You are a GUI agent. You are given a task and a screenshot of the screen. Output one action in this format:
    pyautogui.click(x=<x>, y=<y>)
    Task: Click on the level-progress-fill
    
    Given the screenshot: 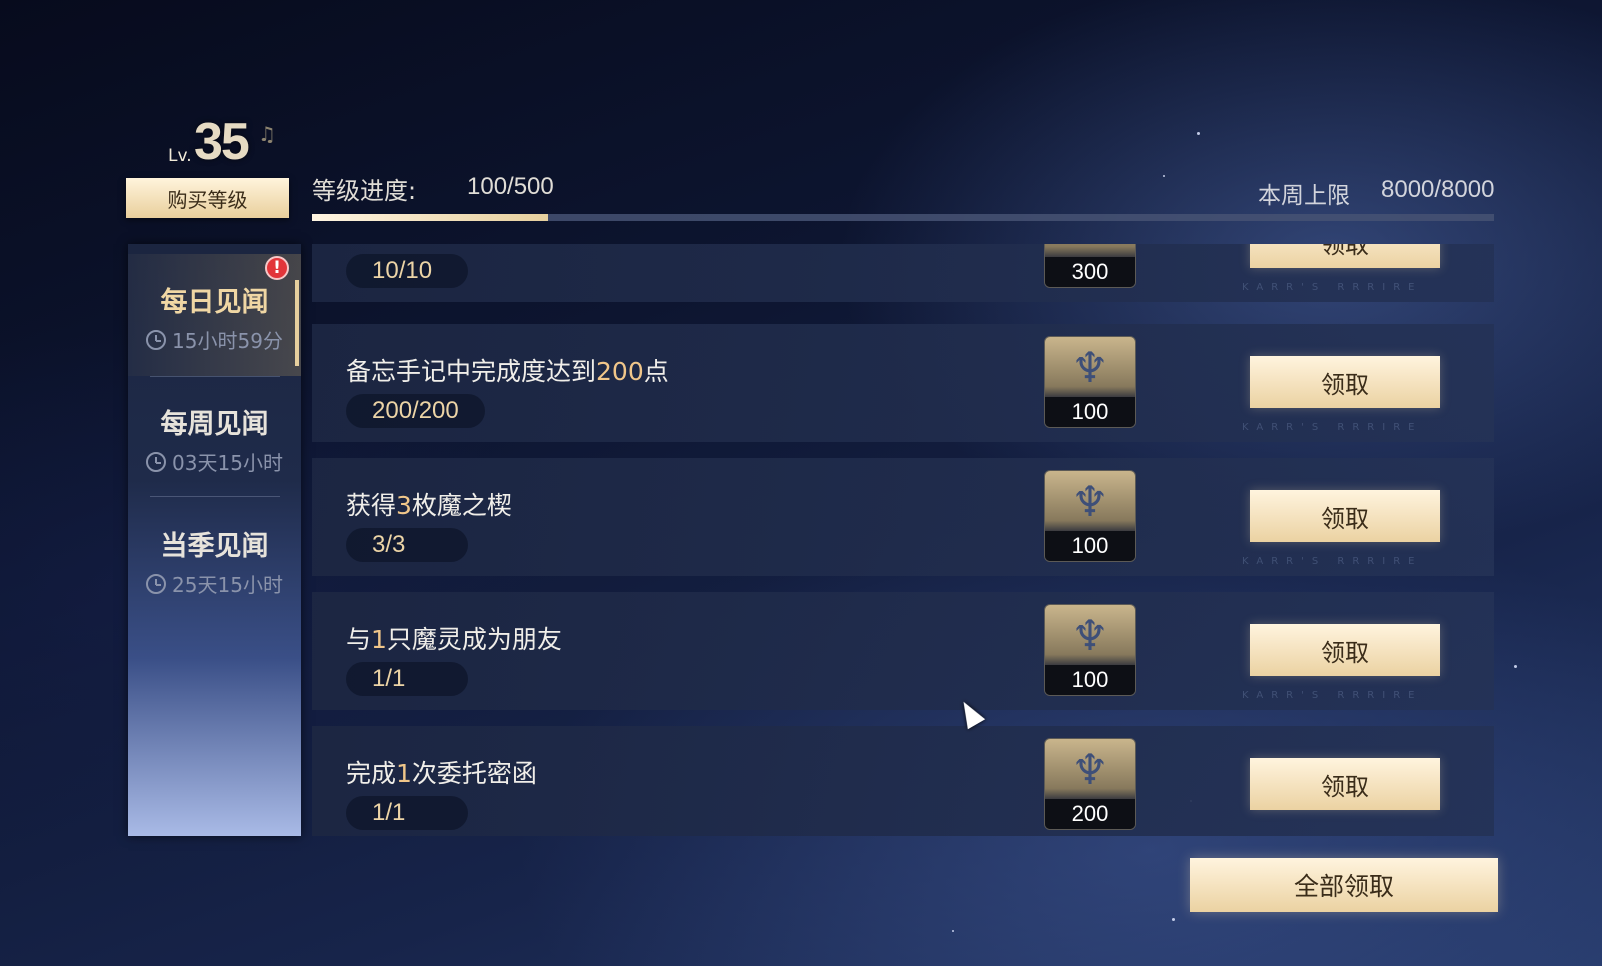 What is the action you would take?
    pyautogui.click(x=430, y=217)
    